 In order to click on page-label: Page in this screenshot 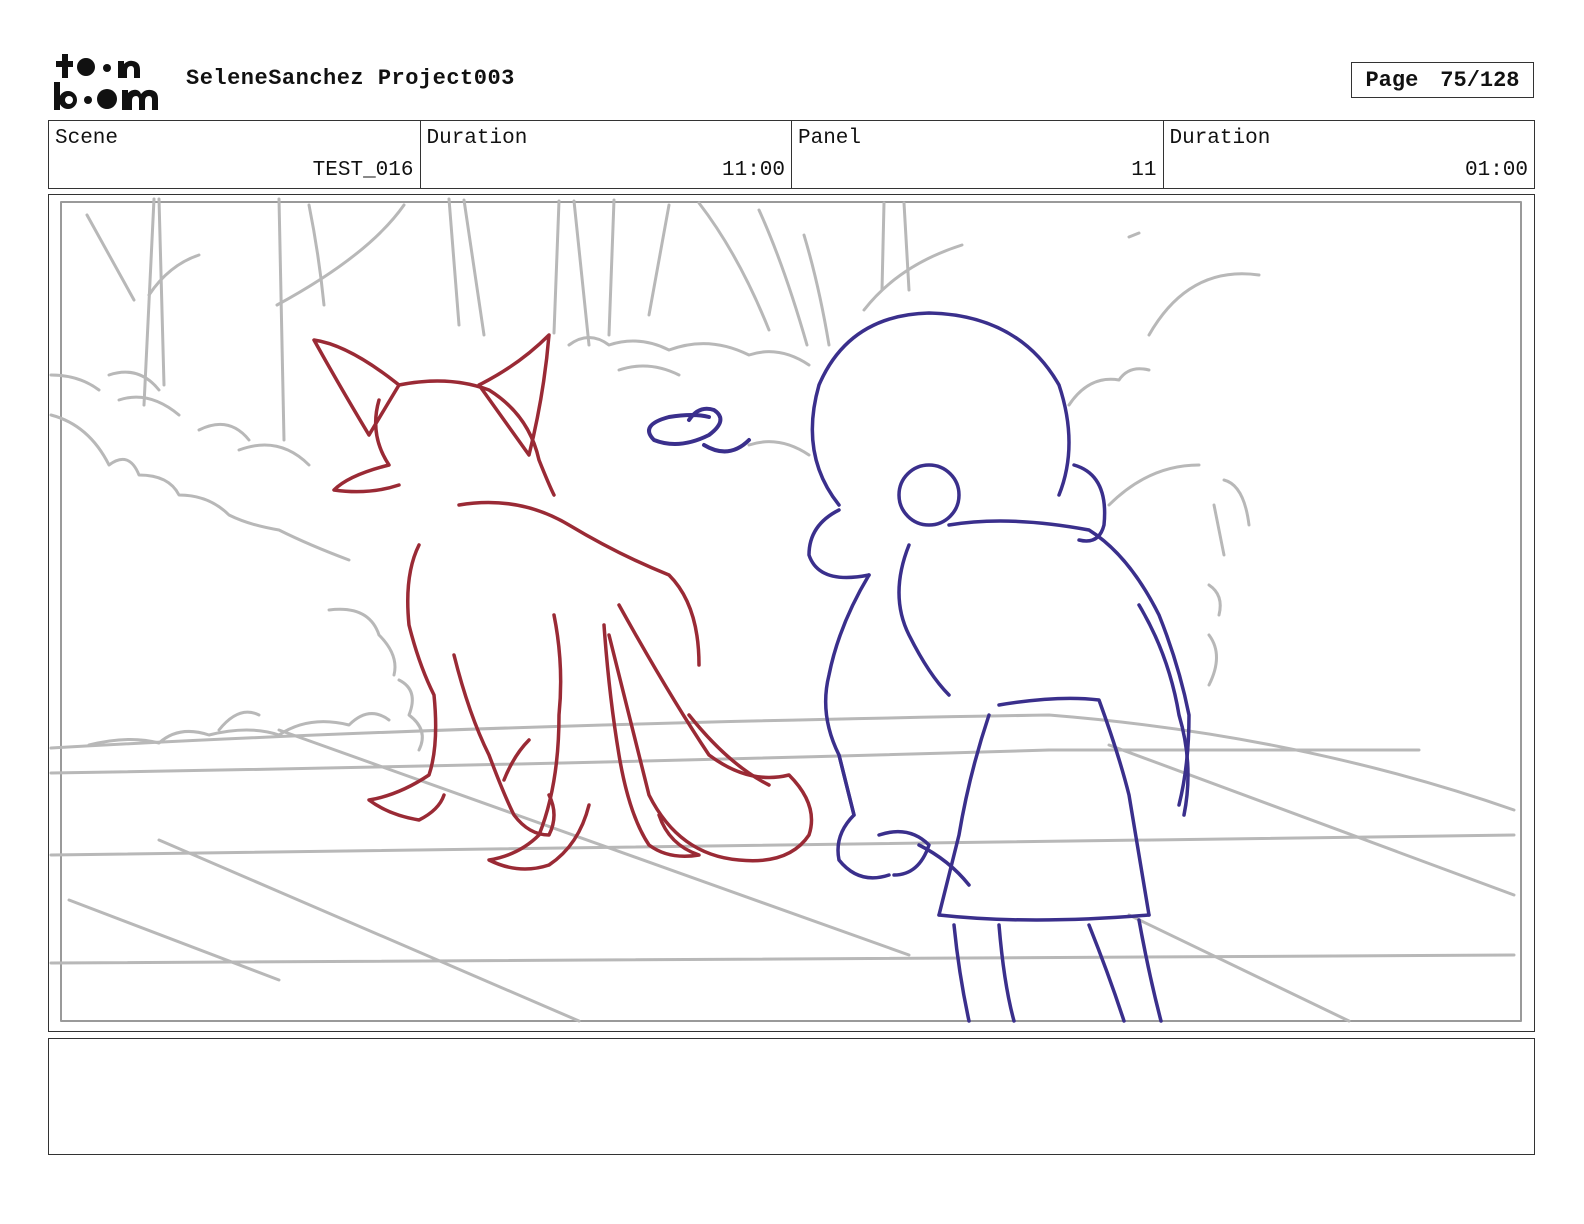, I will do `click(1392, 80)`.